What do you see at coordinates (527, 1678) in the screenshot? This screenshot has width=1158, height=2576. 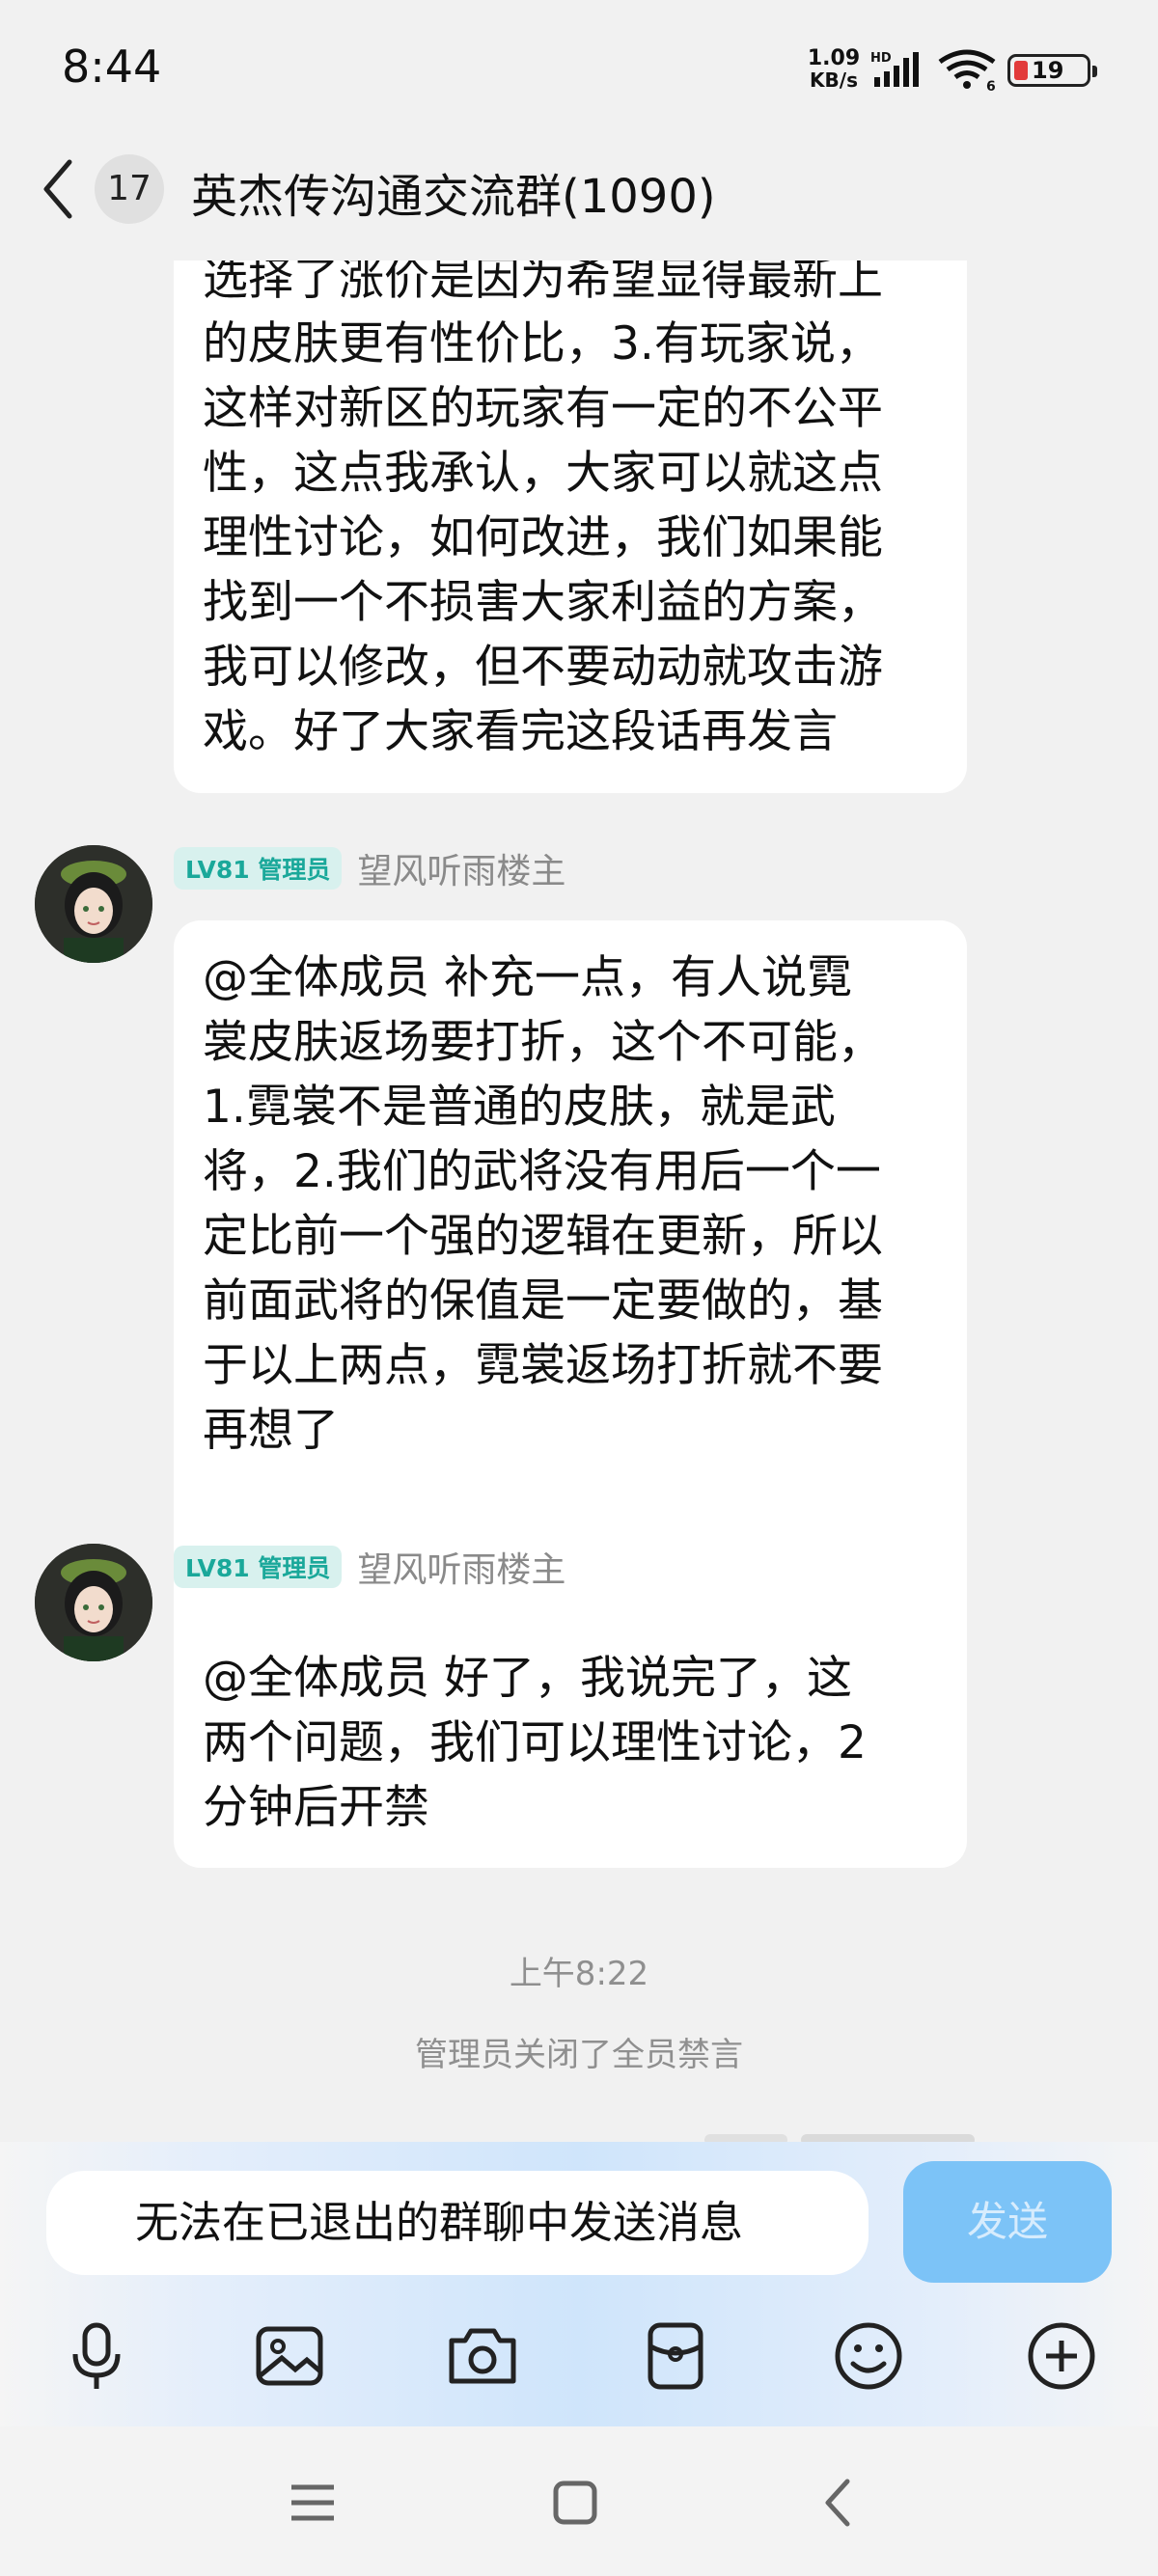 I see `message-line: @全体成员 好了，我说完了，这` at bounding box center [527, 1678].